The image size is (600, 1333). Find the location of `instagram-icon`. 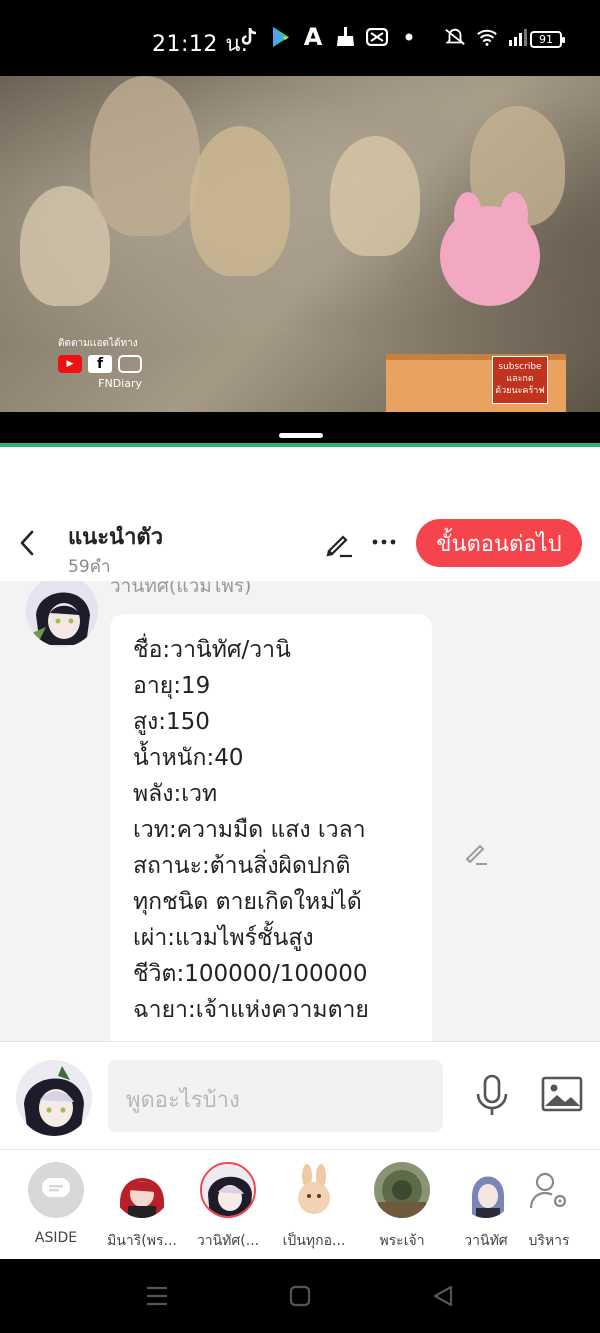

instagram-icon is located at coordinates (130, 364).